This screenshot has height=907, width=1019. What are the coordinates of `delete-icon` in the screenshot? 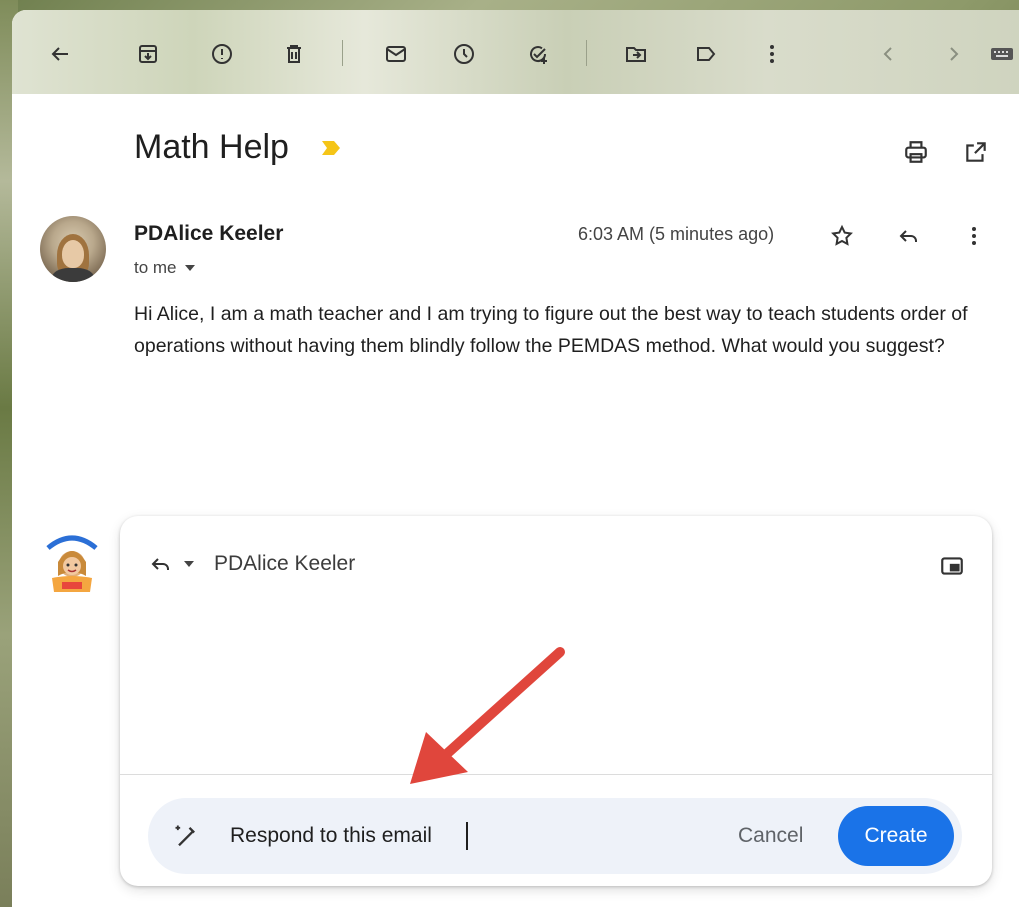 It's located at (294, 54).